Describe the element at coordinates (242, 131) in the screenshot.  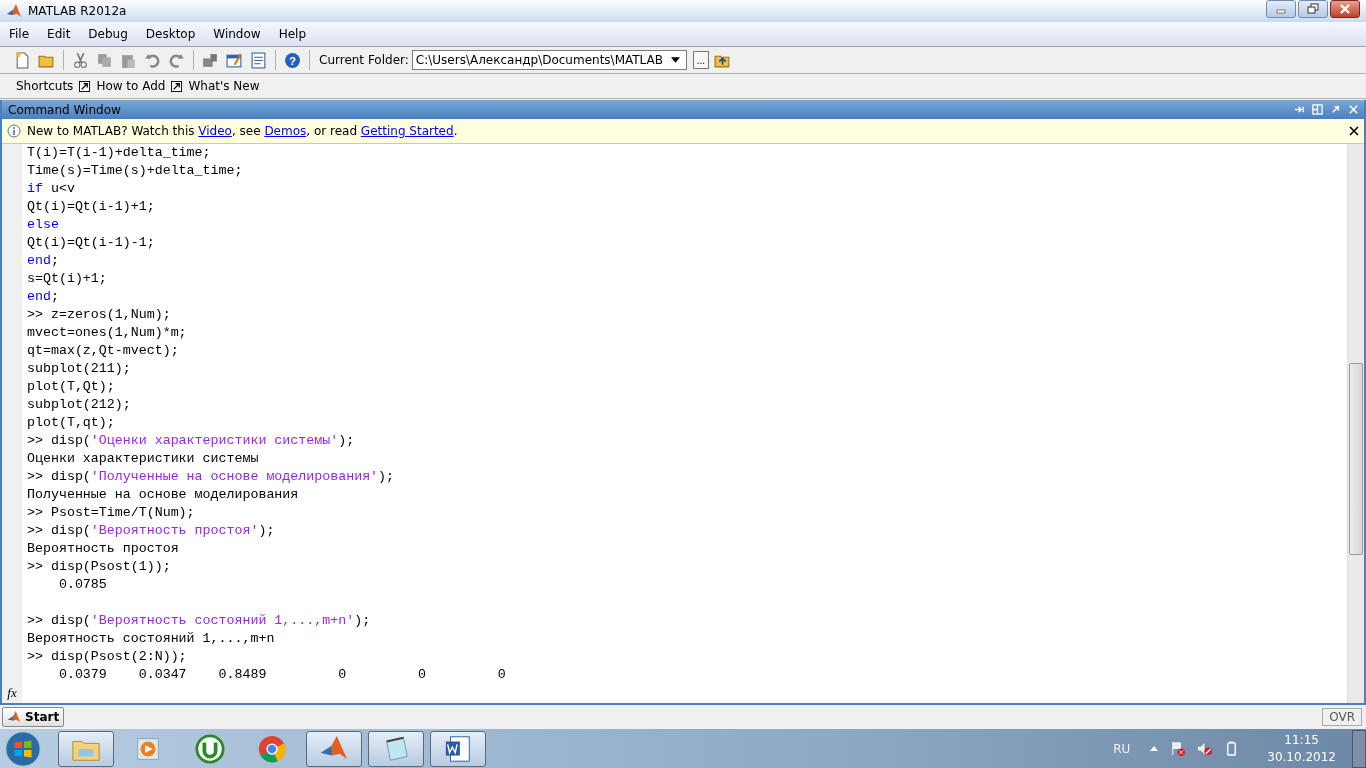
I see `info-message: New to MATLAB? Watch this Video, see Demos, or read Getting Started.` at that location.